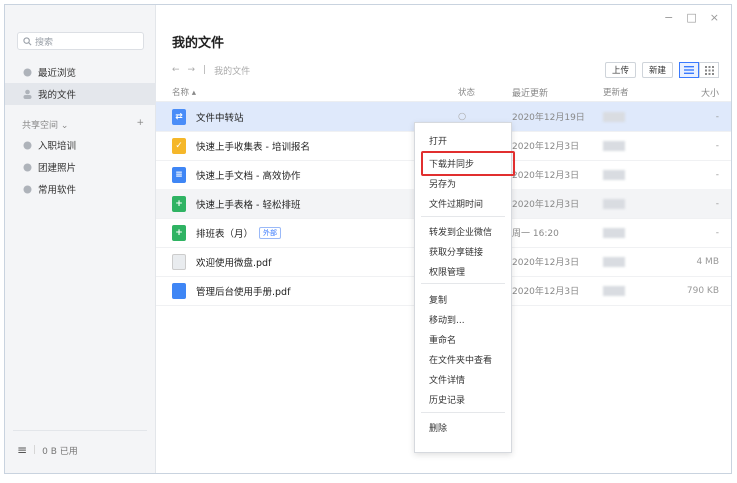  Describe the element at coordinates (57, 146) in the screenshot. I see `sidebar-item-label: 入职培训` at that location.